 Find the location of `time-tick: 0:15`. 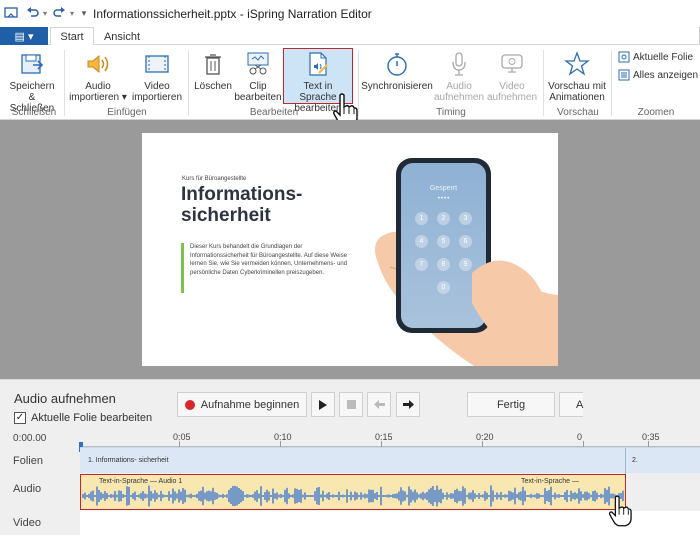

time-tick: 0:15 is located at coordinates (384, 437).